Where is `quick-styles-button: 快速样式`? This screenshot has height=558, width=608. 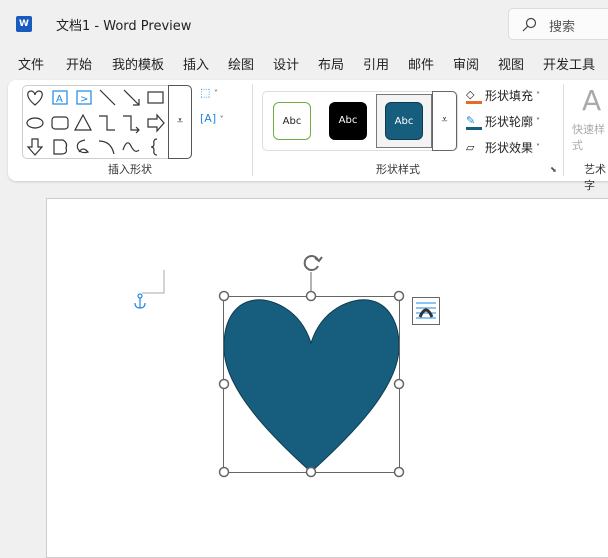 quick-styles-button: 快速样式 is located at coordinates (590, 137).